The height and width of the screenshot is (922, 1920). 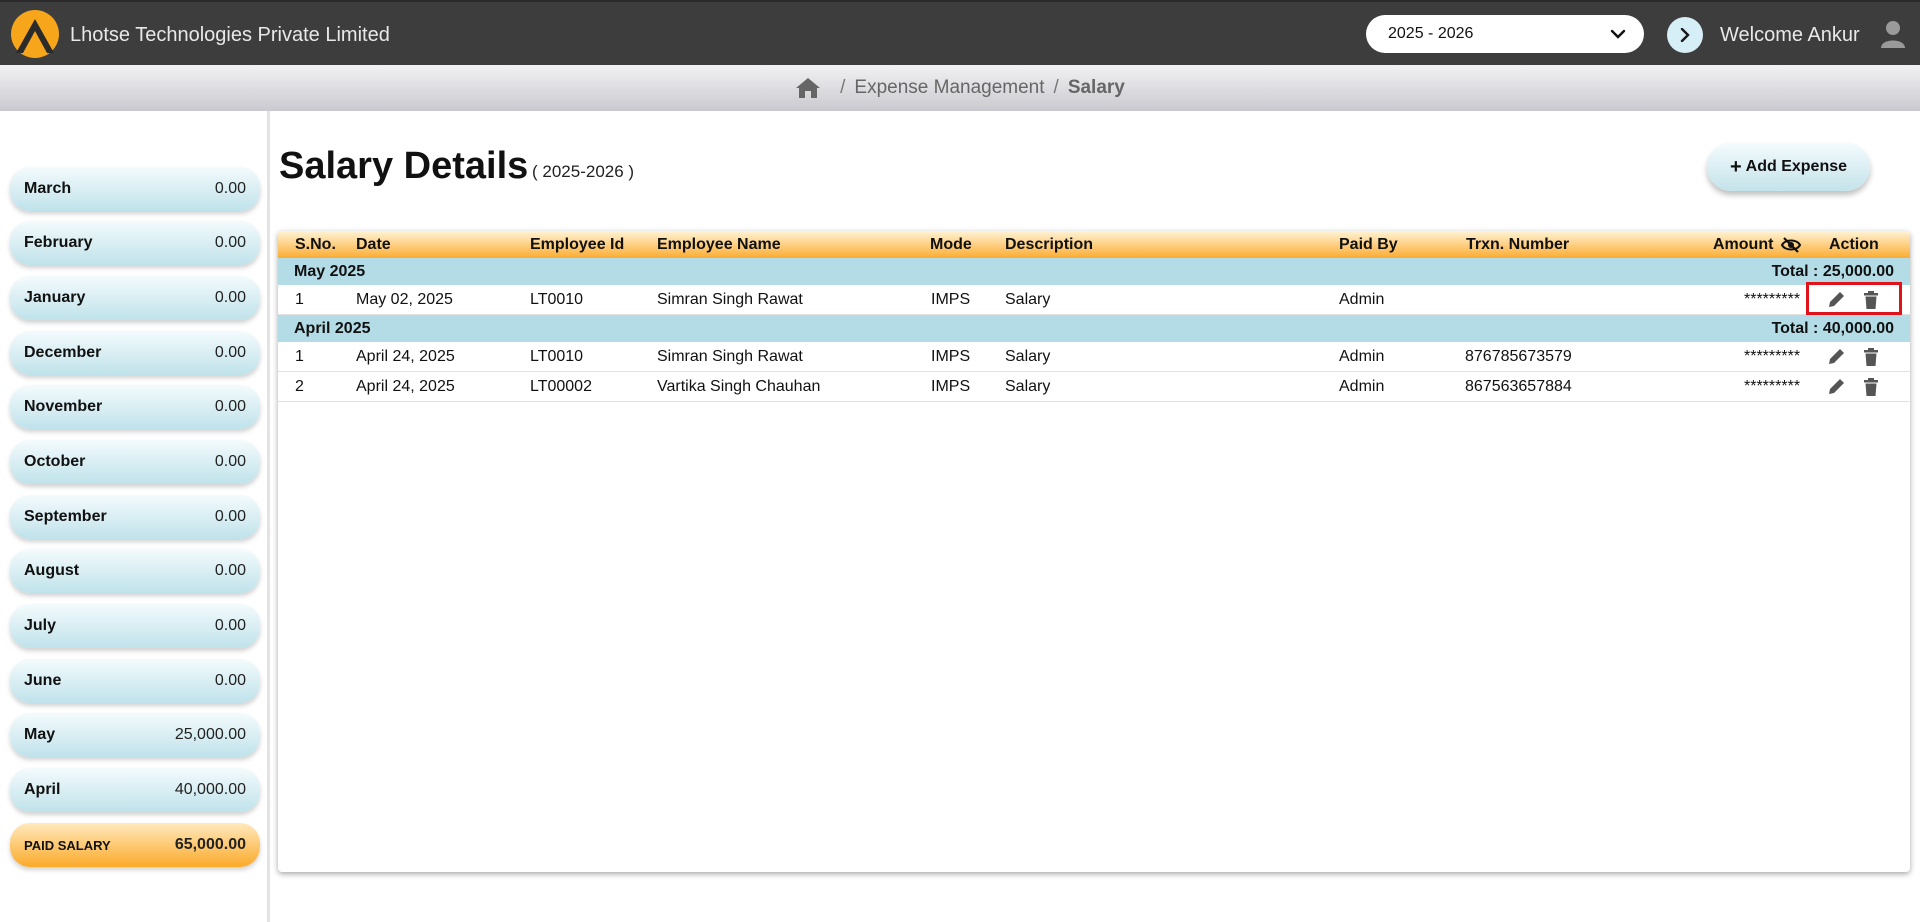 What do you see at coordinates (1518, 356) in the screenshot?
I see `cell-trxn-number: 876785673579` at bounding box center [1518, 356].